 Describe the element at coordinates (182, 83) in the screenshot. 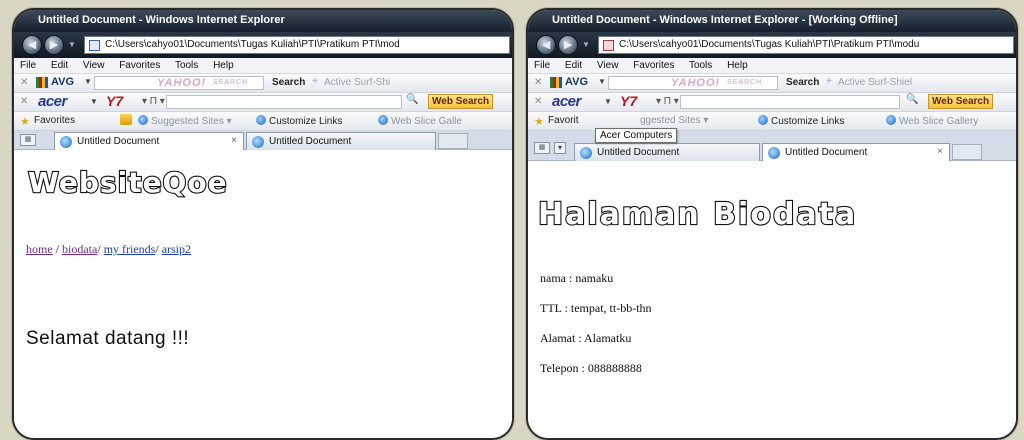

I see `yahoo-watermark: YAHOO!` at that location.